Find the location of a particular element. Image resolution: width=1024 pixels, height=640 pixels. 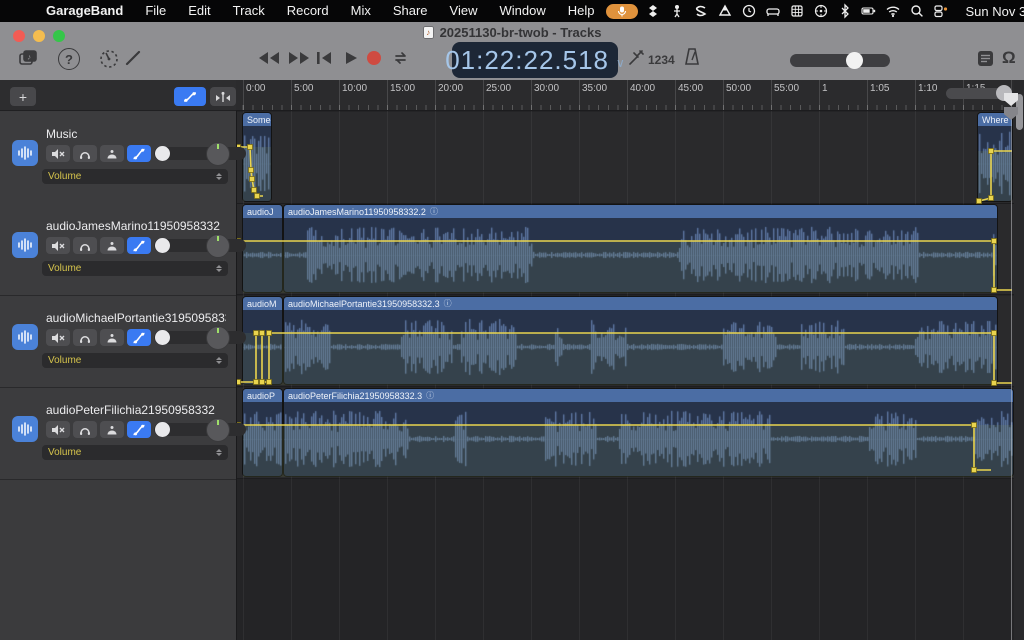

menu-item-view: View is located at coordinates (464, 11).